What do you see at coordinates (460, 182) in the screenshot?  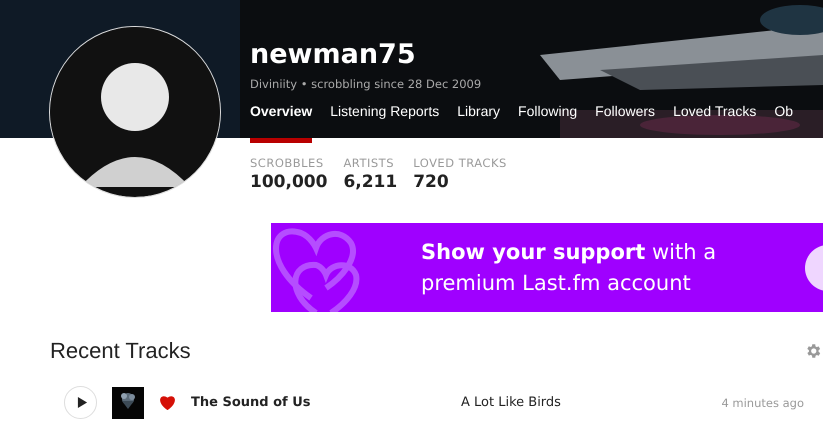 I see `stat-value: 720` at bounding box center [460, 182].